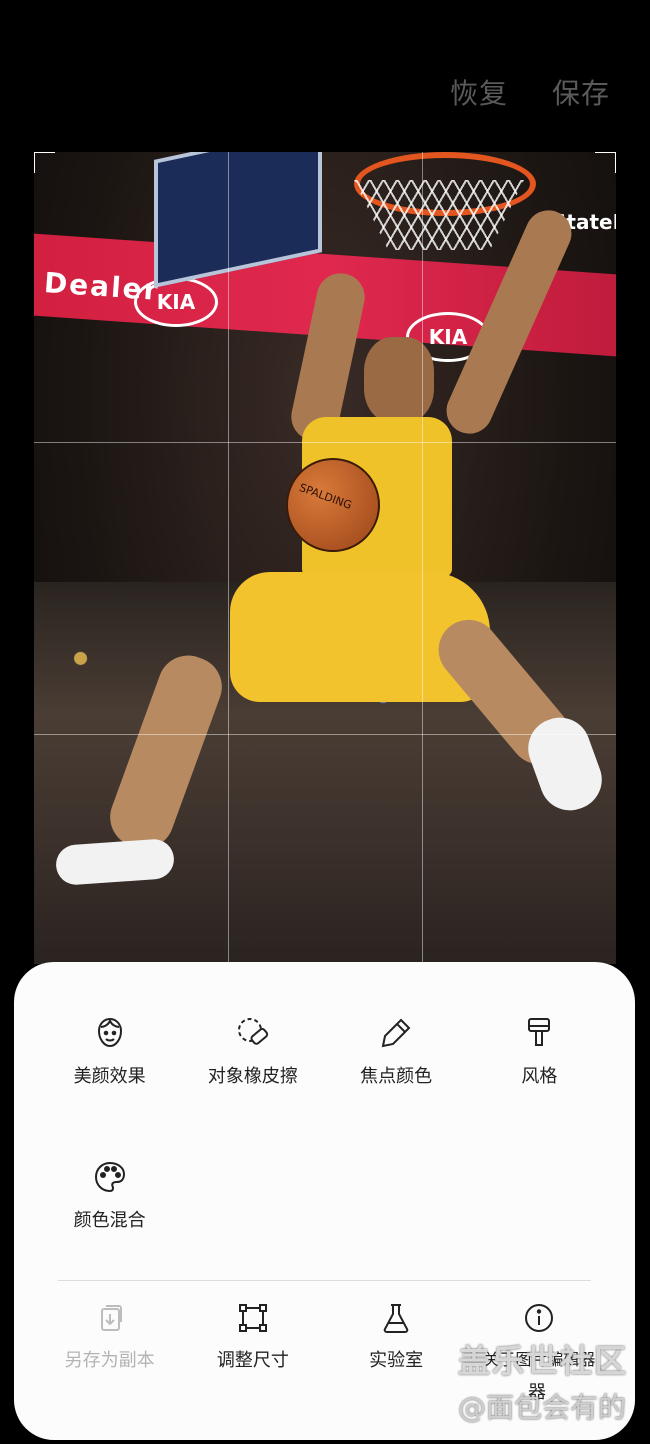 The width and height of the screenshot is (650, 1444). What do you see at coordinates (396, 1076) in the screenshot?
I see `focus-color-label: 焦点颜色` at bounding box center [396, 1076].